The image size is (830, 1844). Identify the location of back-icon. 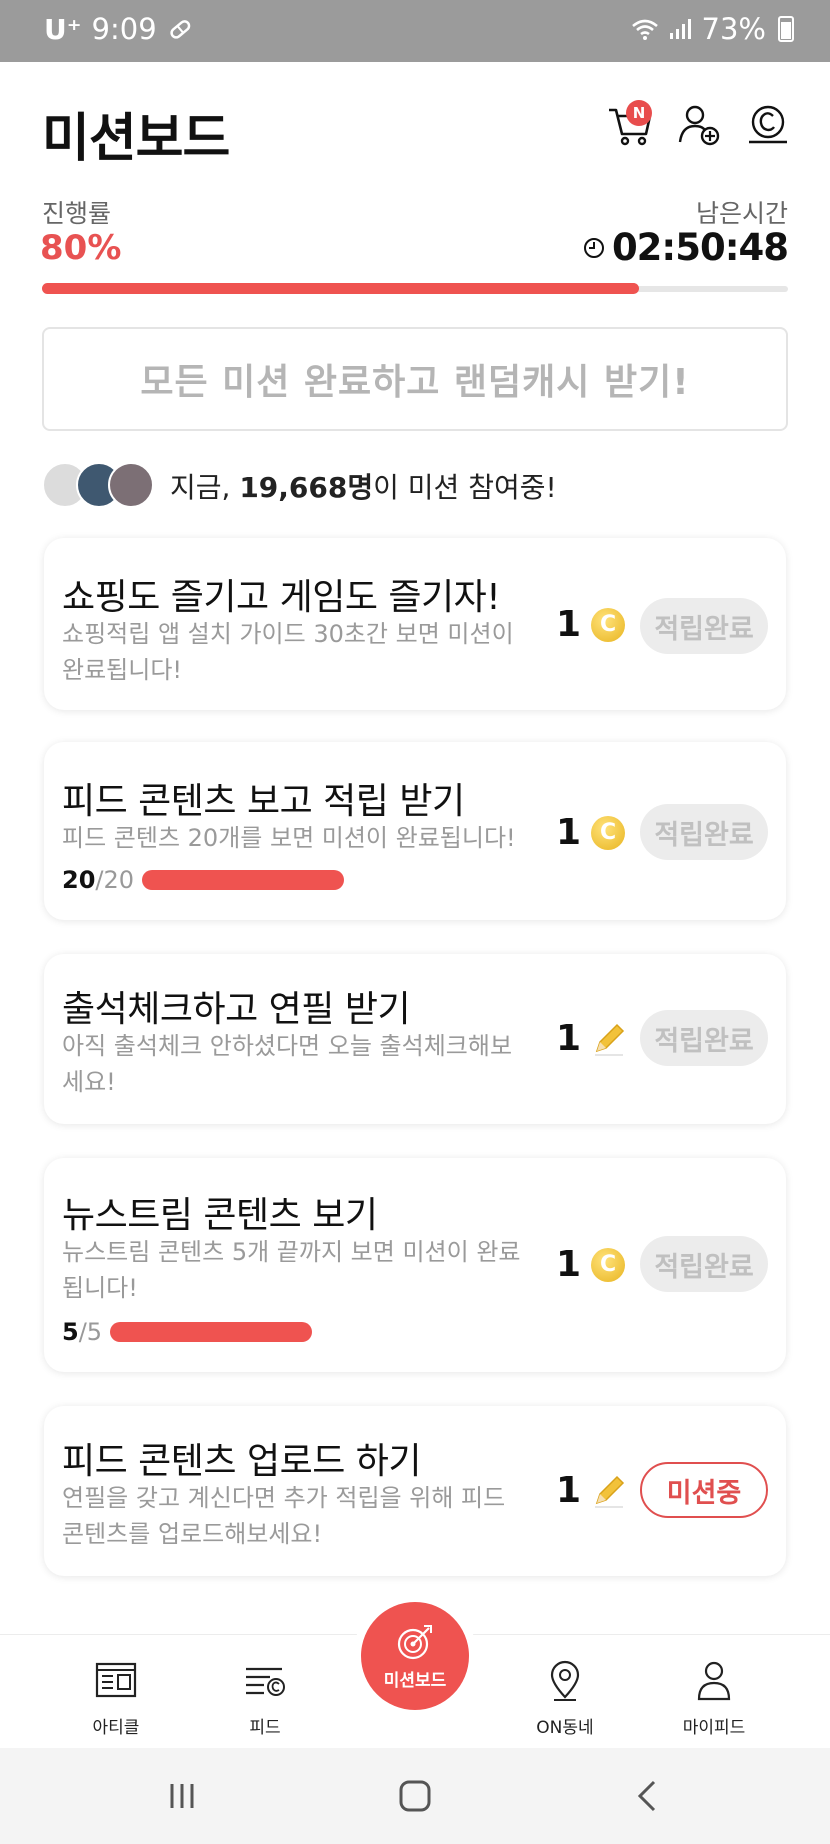
(648, 1796).